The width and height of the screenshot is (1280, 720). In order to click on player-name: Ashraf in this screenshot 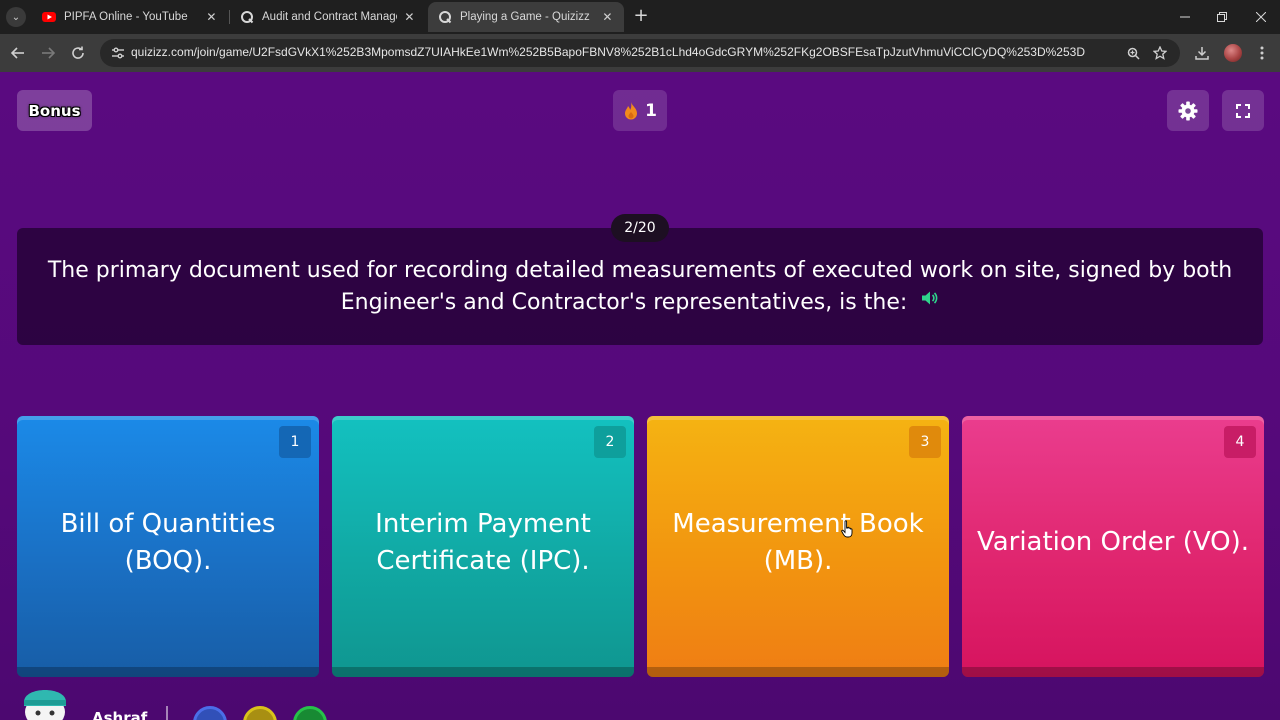, I will do `click(120, 714)`.